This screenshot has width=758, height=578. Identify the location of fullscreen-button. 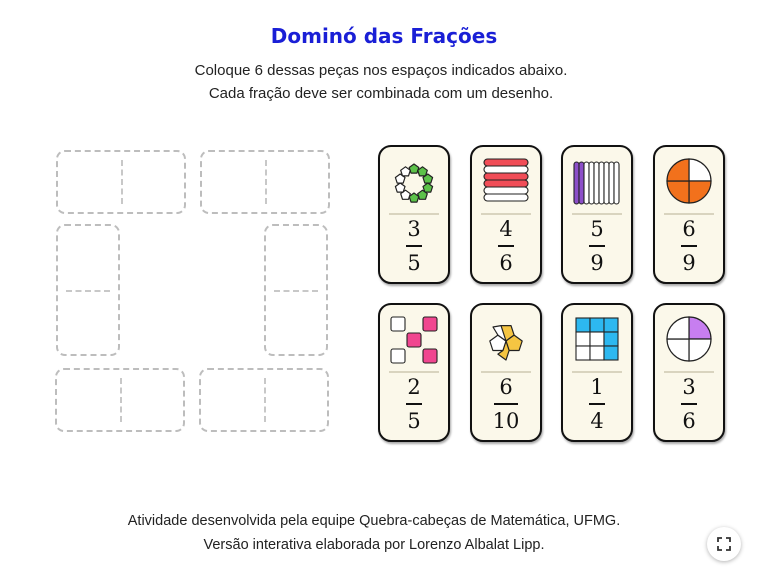
(724, 544).